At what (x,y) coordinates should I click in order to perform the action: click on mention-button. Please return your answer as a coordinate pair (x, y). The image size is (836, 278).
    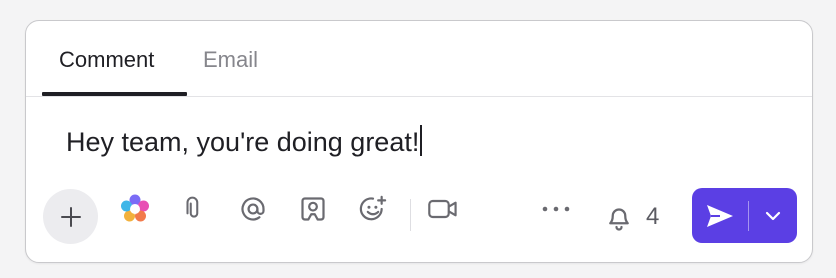
    Looking at the image, I should click on (253, 209).